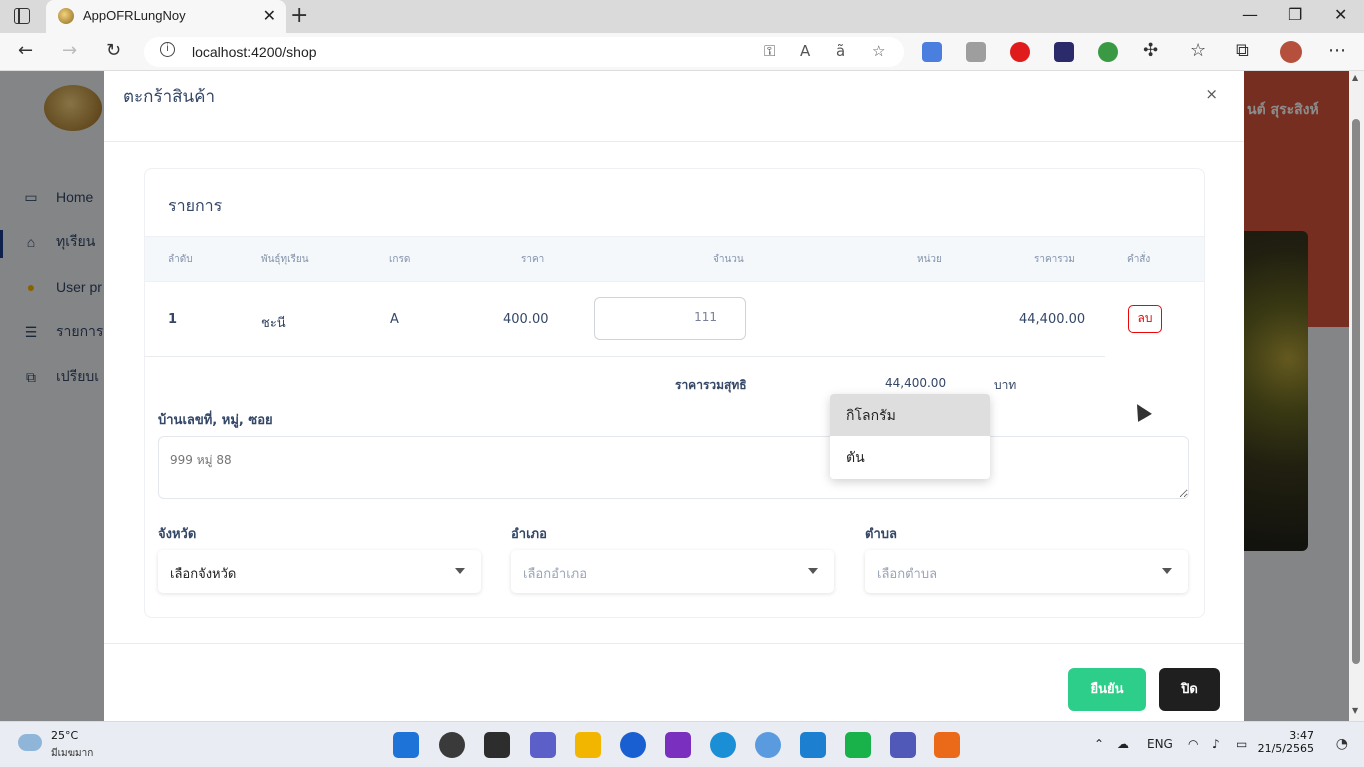 This screenshot has width=1364, height=767. What do you see at coordinates (215, 420) in the screenshot?
I see `address-label: บ้านเลขที่, หมู่, ซอย` at bounding box center [215, 420].